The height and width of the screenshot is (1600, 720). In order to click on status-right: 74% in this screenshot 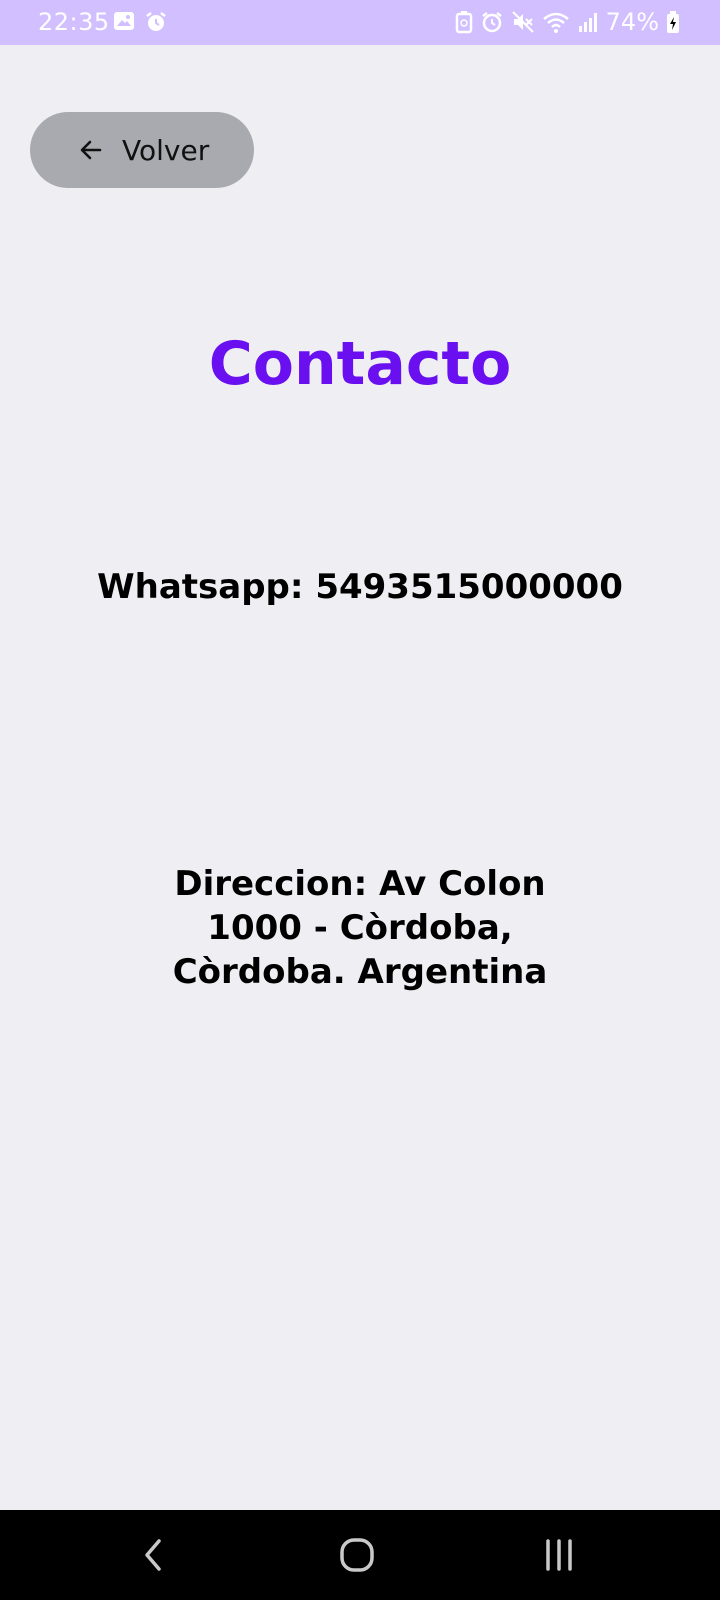, I will do `click(567, 22)`.